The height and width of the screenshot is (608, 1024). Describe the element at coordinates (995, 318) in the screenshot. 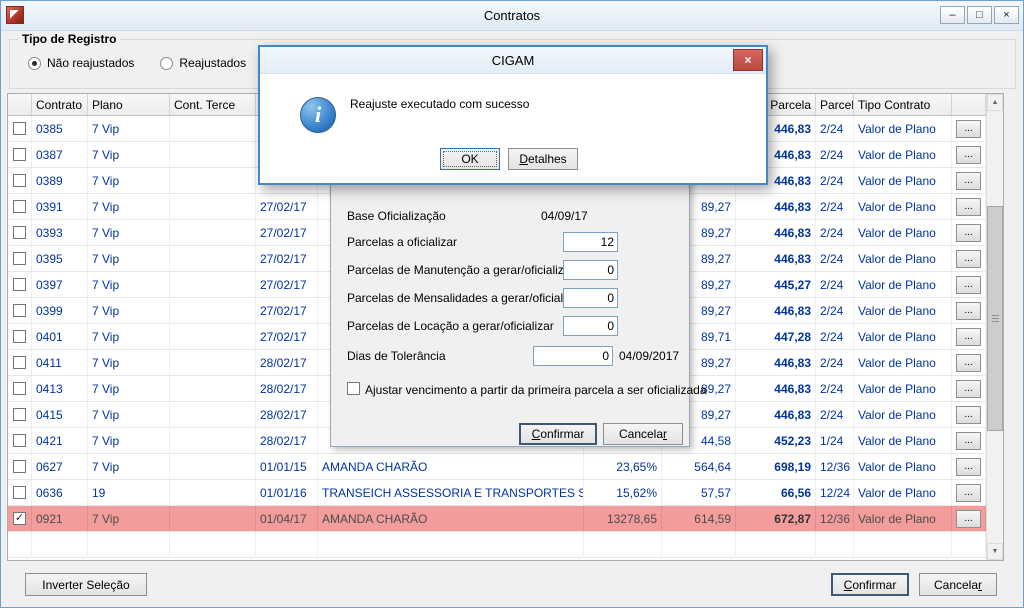

I see `scrollbar-thumb` at that location.